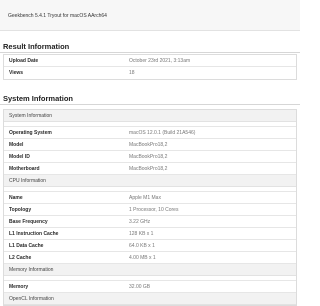 Image resolution: width=320 pixels, height=306 pixels. I want to click on table-row-base-frequency: Base Frequency 3.22 GHz, so click(150, 222).